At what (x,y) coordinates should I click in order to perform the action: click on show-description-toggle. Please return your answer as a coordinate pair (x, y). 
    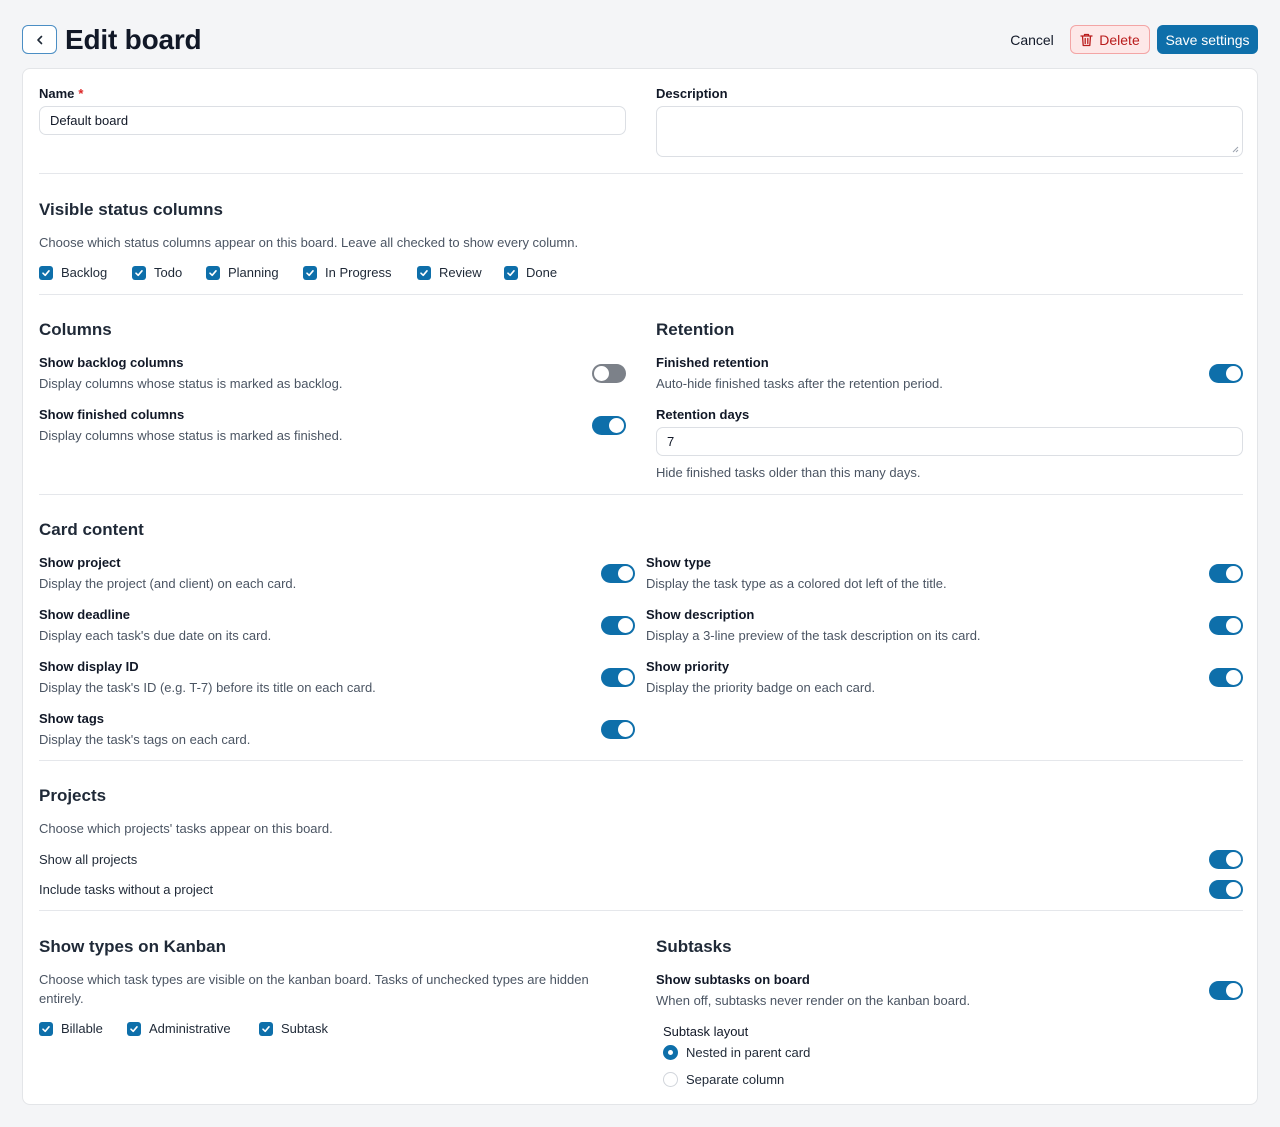
    Looking at the image, I should click on (1226, 625).